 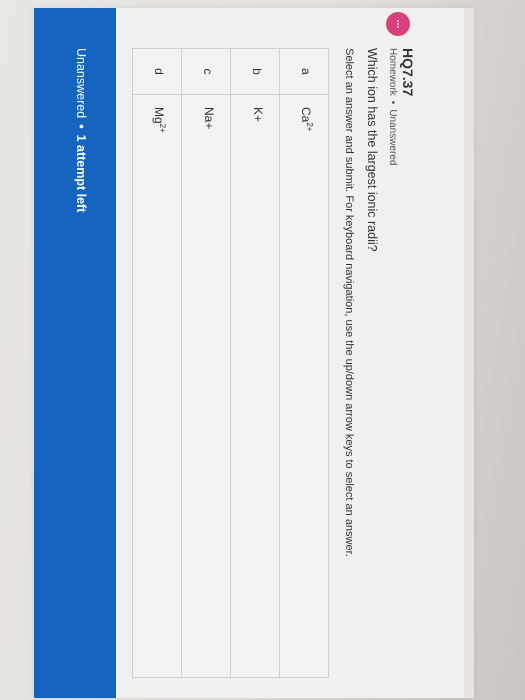 What do you see at coordinates (255, 72) in the screenshot?
I see `option-letter: b` at bounding box center [255, 72].